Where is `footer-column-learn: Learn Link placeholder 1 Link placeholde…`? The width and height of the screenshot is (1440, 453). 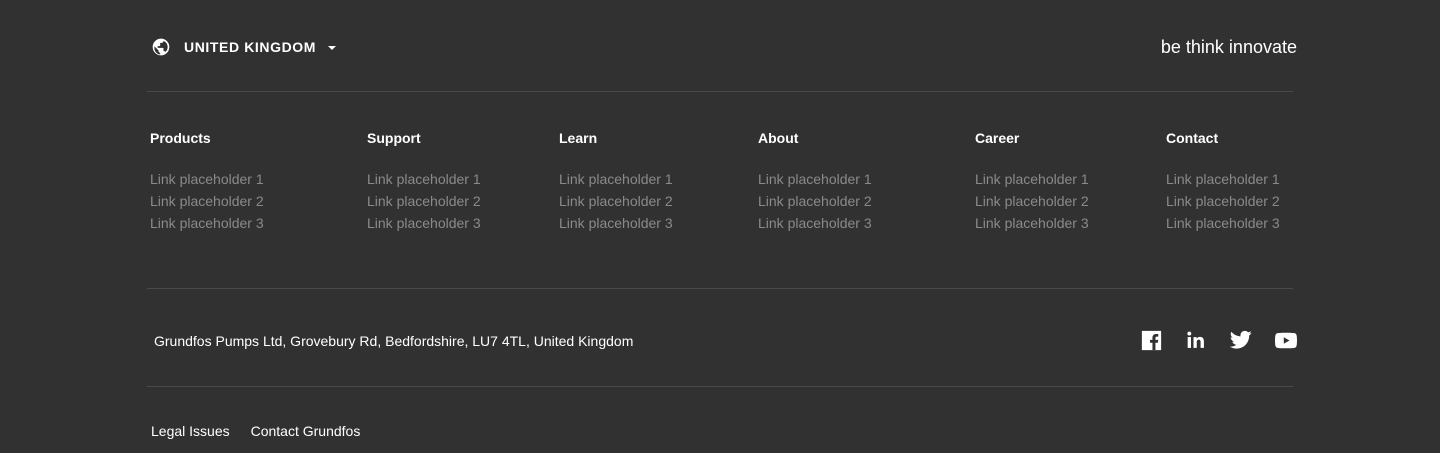
footer-column-learn: Learn Link placeholder 1 Link placeholde… is located at coordinates (616, 181).